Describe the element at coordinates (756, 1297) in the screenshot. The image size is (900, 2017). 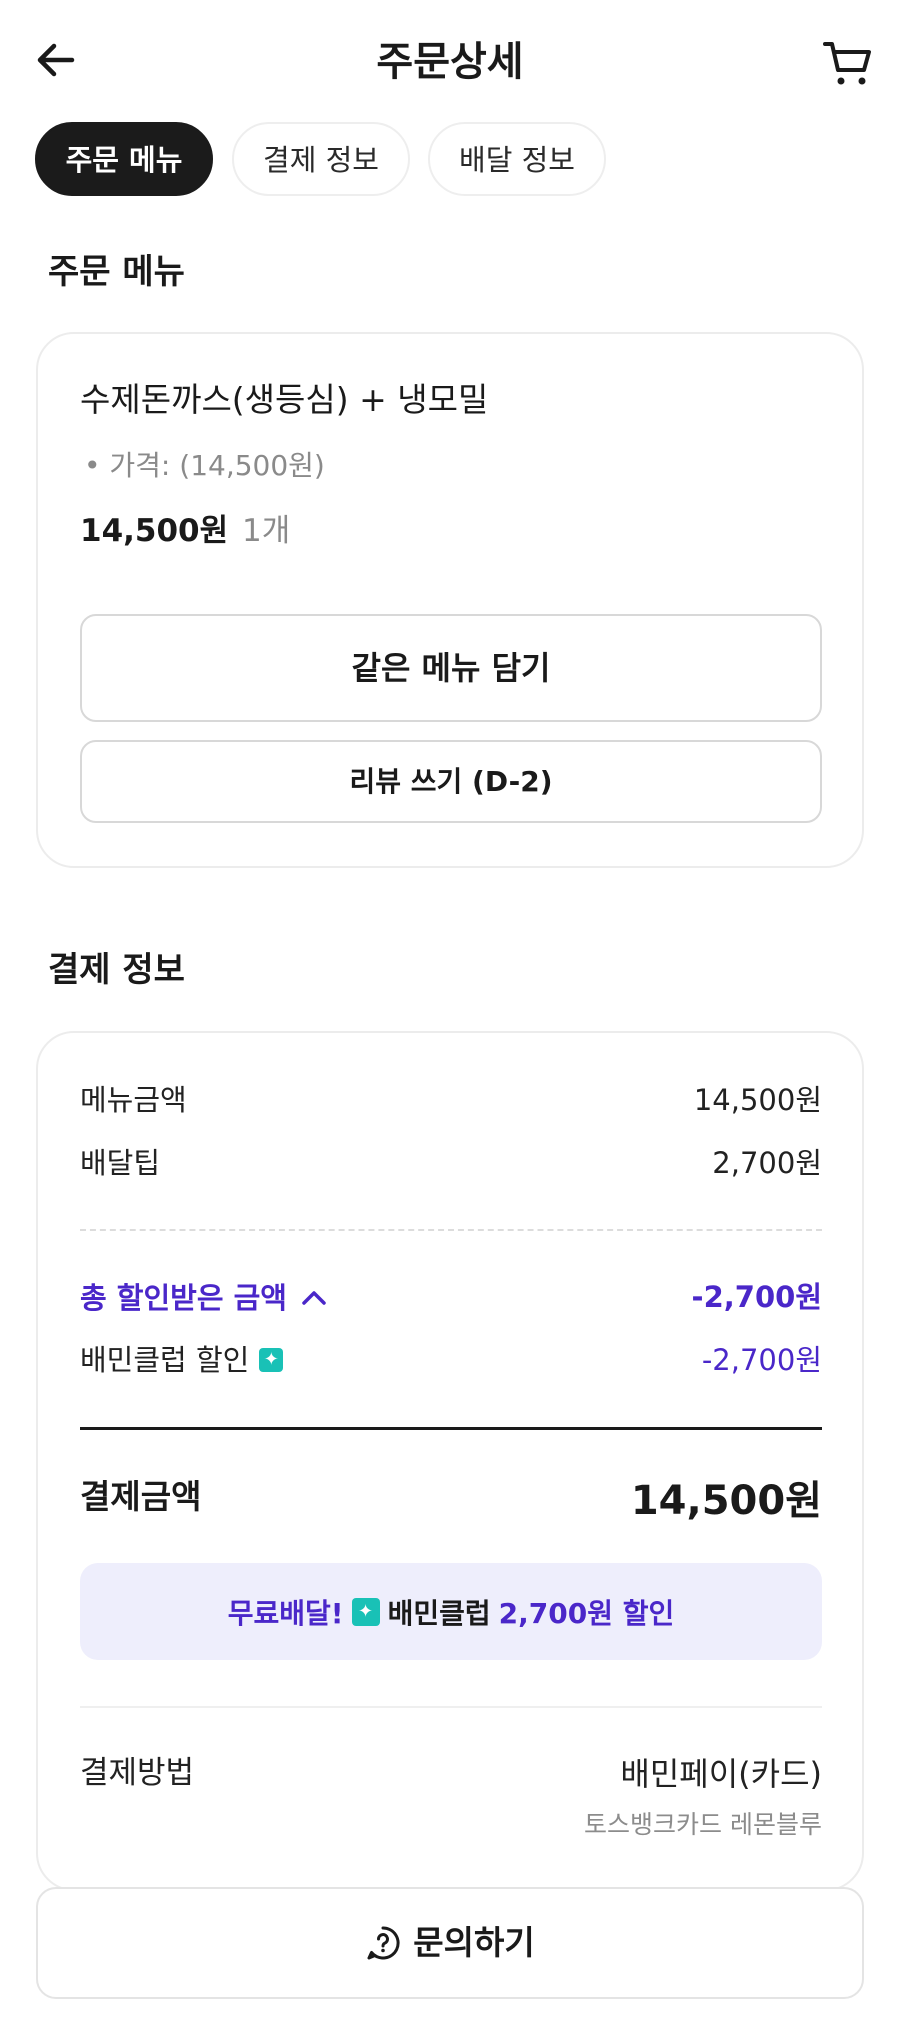
I see `total-discount-value: -2,700원` at that location.